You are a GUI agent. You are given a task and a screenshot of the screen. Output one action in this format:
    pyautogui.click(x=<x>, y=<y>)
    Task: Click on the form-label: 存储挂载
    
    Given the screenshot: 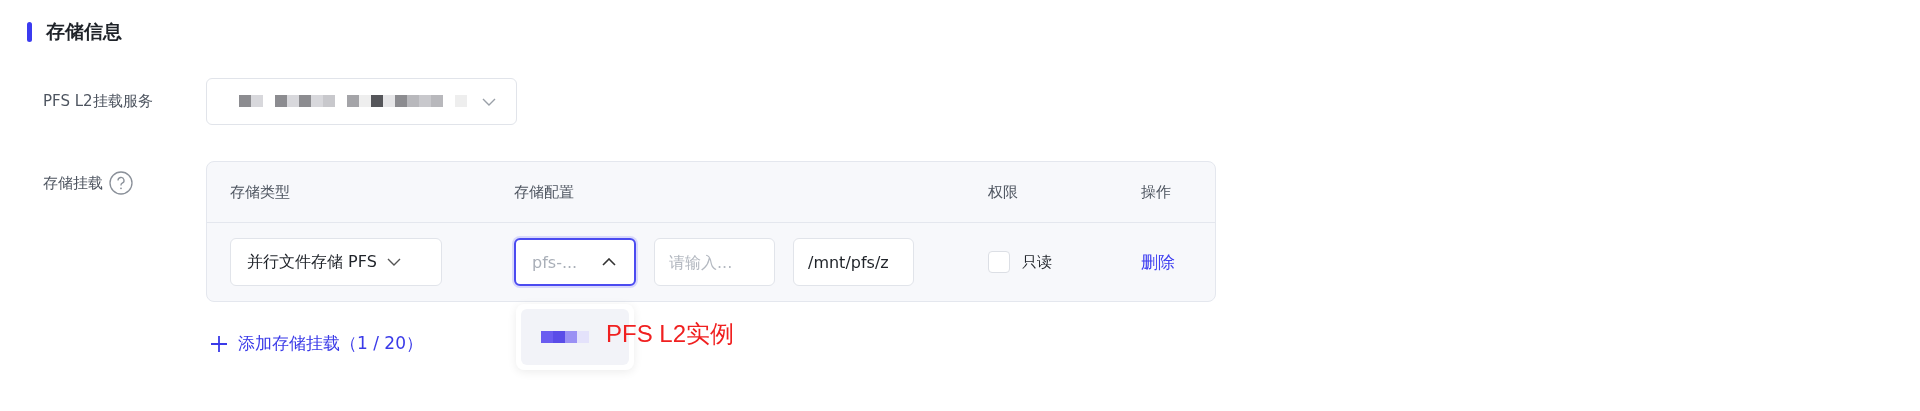 What is the action you would take?
    pyautogui.click(x=72, y=183)
    